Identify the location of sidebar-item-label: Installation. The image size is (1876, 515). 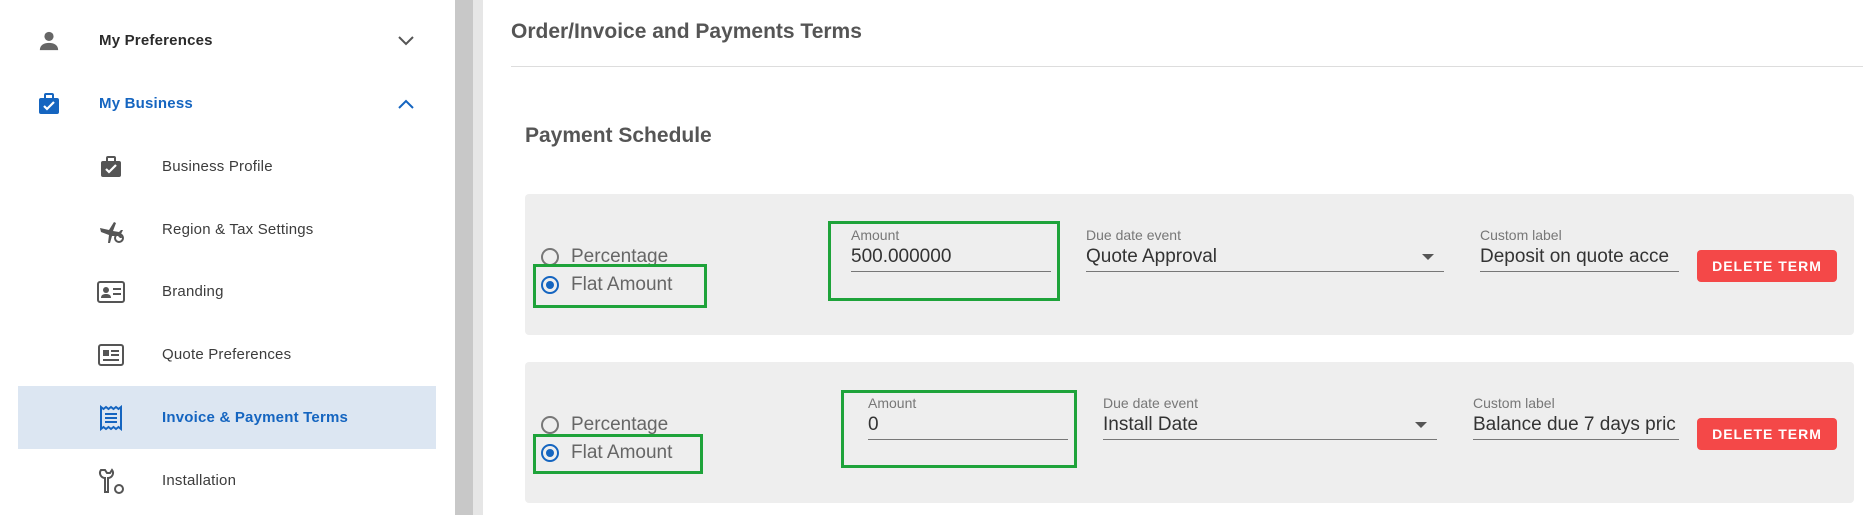
(199, 480).